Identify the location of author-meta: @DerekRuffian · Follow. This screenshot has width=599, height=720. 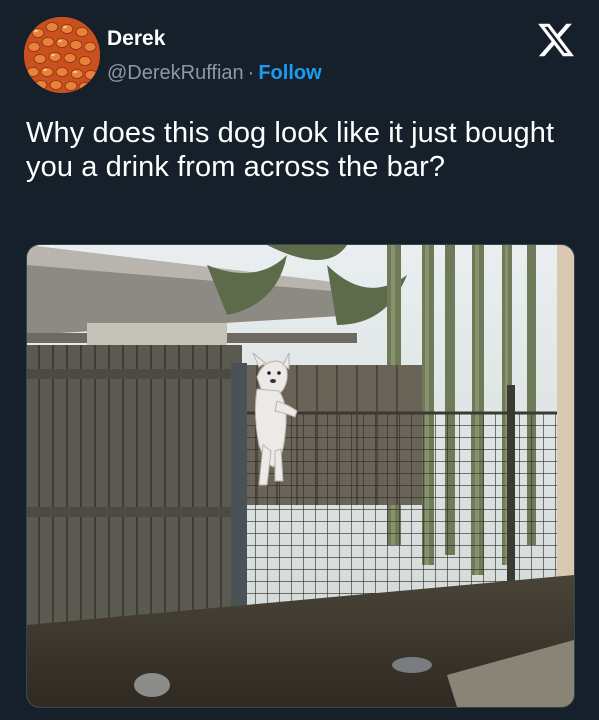
(214, 73).